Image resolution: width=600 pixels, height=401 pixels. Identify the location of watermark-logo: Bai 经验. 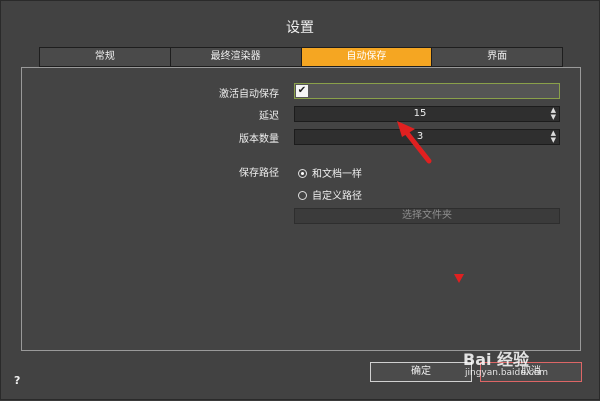
(496, 359).